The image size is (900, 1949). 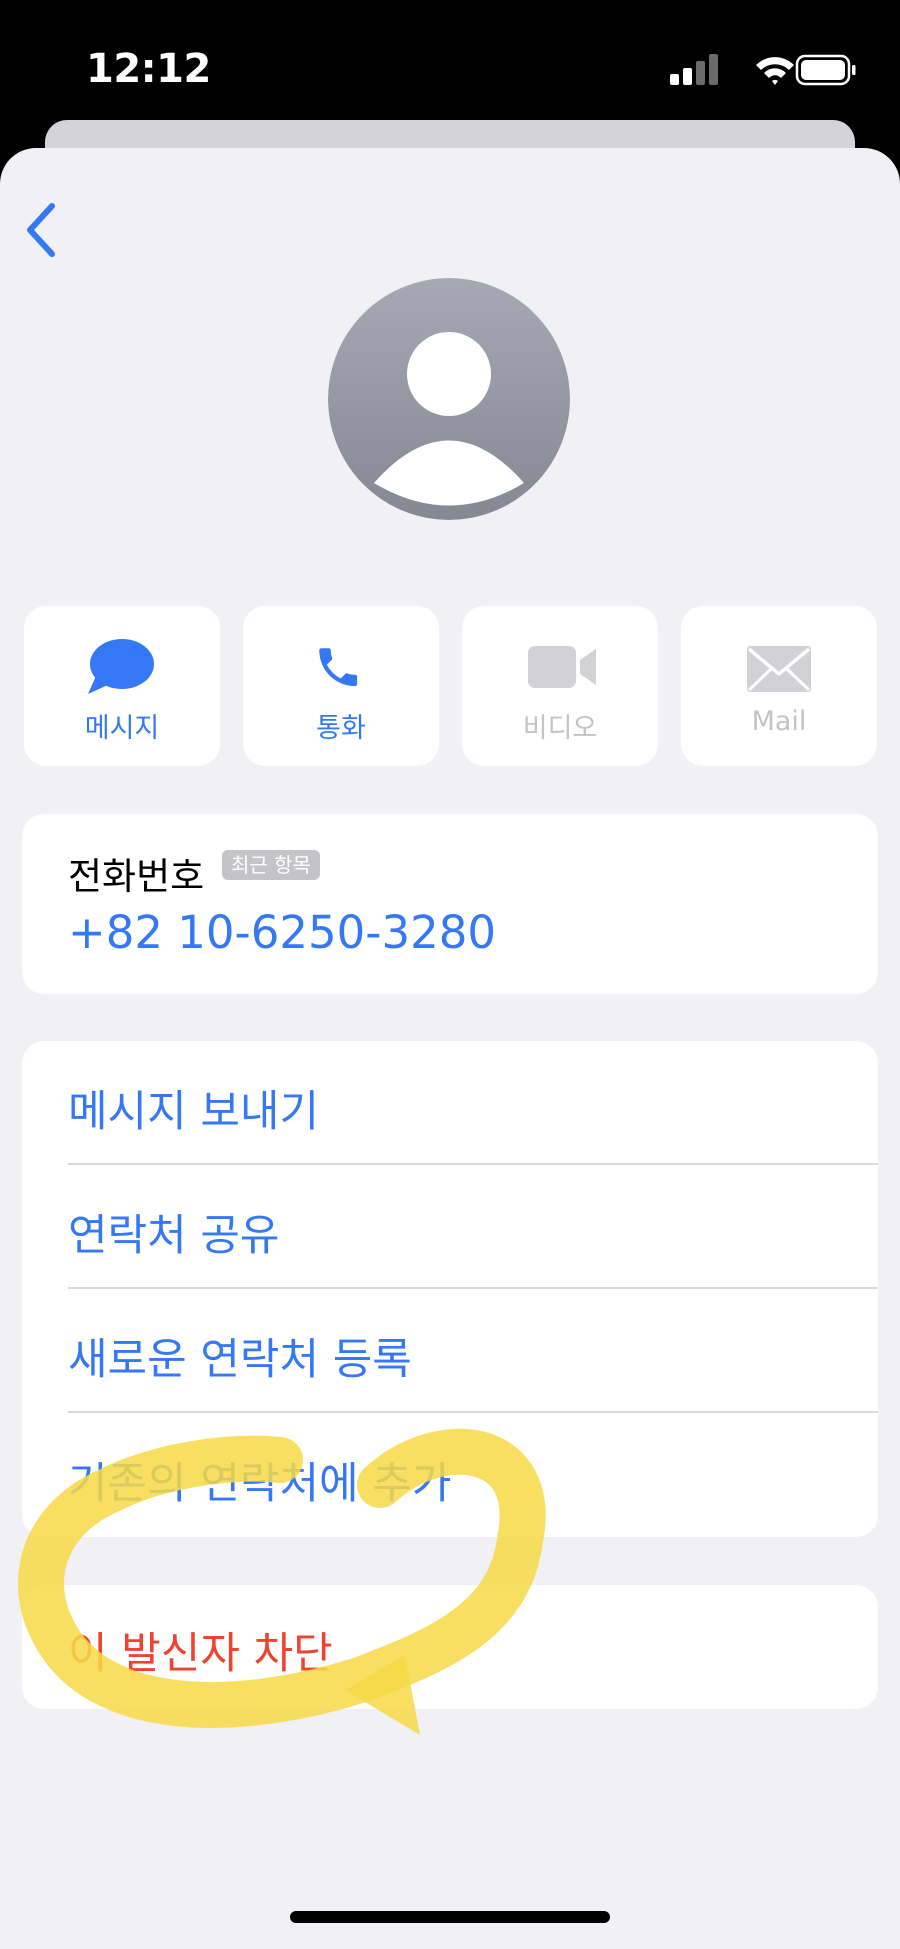 What do you see at coordinates (260, 1484) in the screenshot?
I see `add-to-existing-contact-label: 기존의 연락처에 추가` at bounding box center [260, 1484].